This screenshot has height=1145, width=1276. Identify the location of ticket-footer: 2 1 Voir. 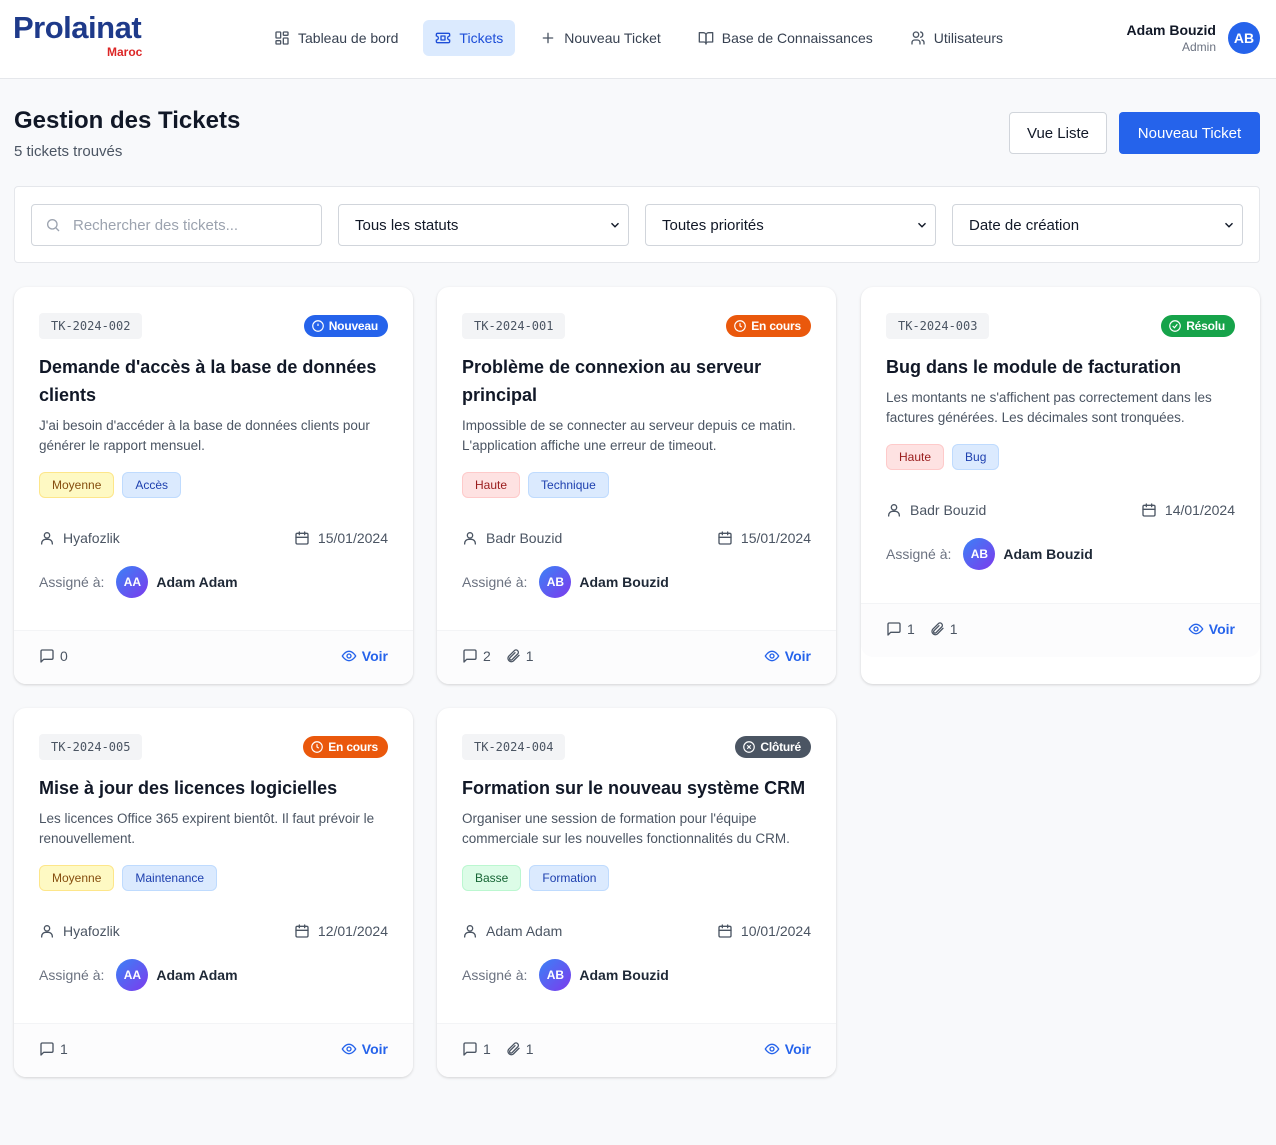
(636, 657).